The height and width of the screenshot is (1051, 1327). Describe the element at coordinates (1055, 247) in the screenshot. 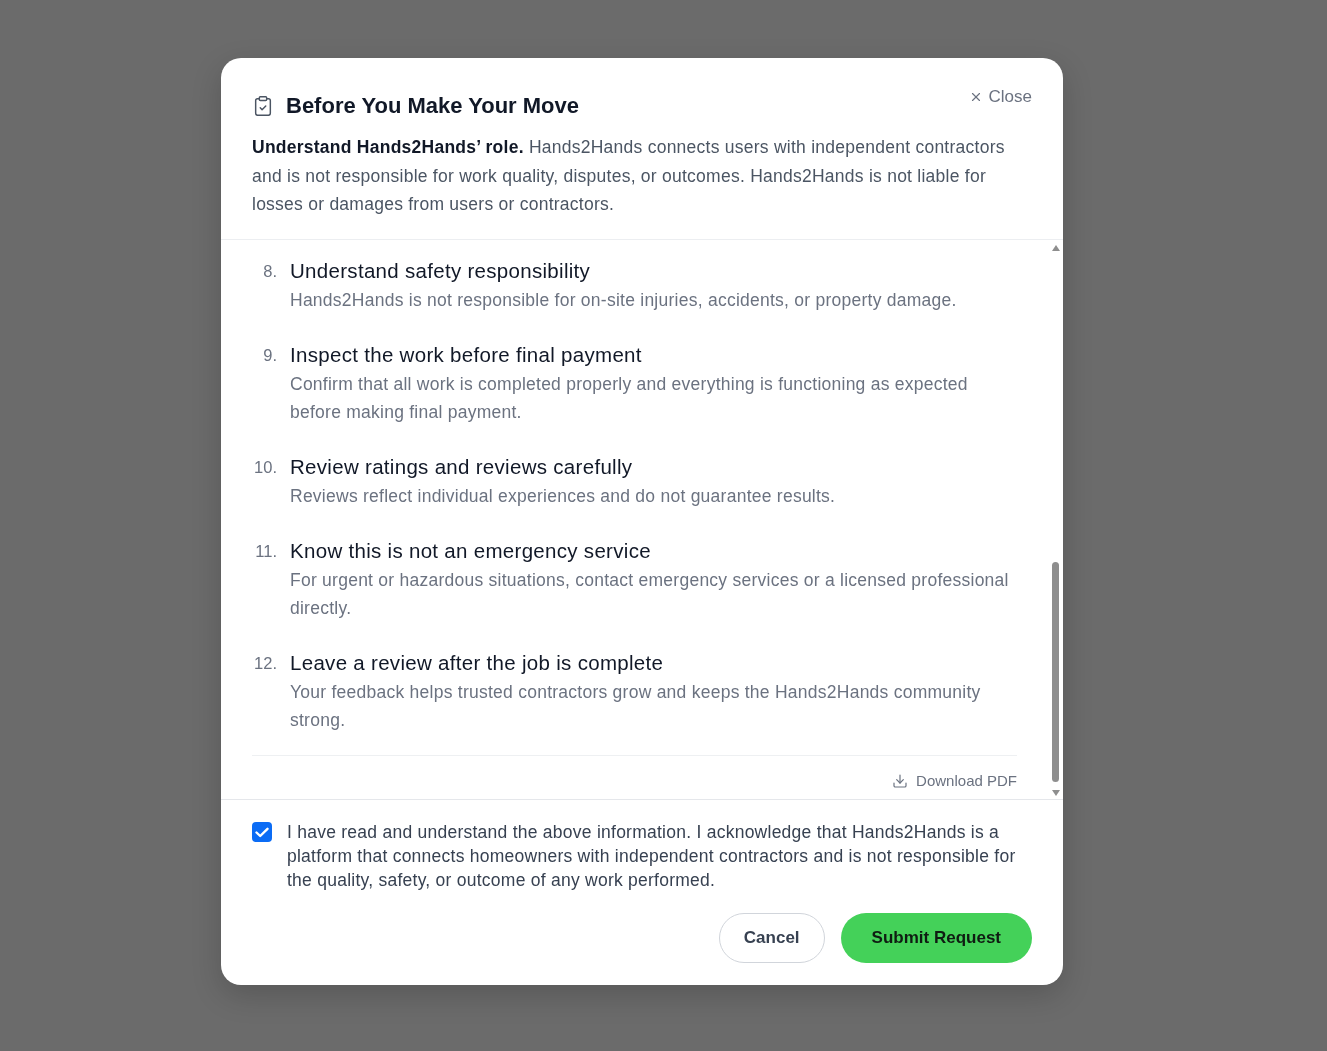

I see `scroll-up-icon` at that location.